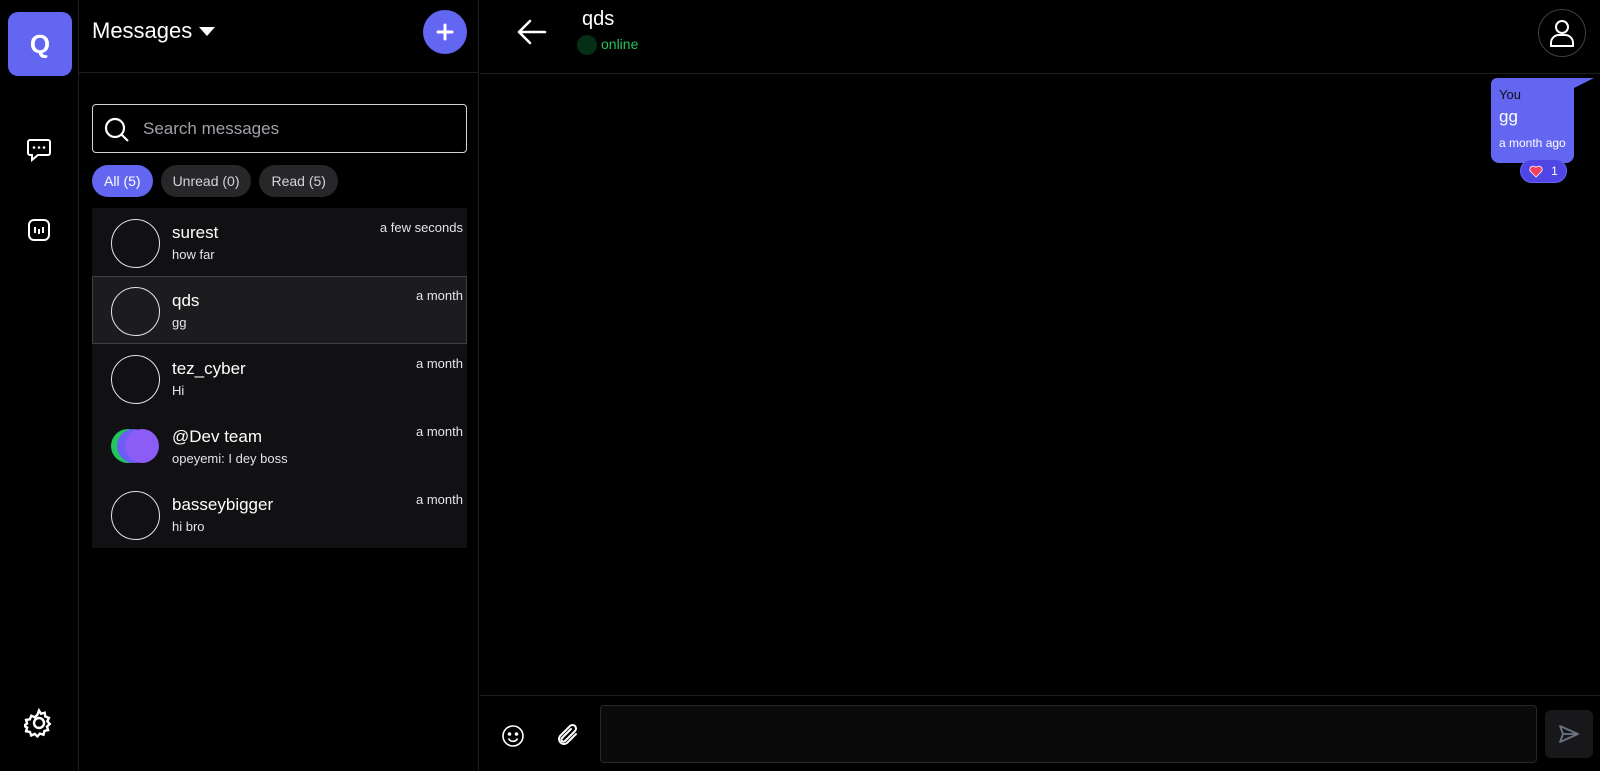 The height and width of the screenshot is (771, 1600). Describe the element at coordinates (179, 322) in the screenshot. I see `conversation-preview: gg` at that location.